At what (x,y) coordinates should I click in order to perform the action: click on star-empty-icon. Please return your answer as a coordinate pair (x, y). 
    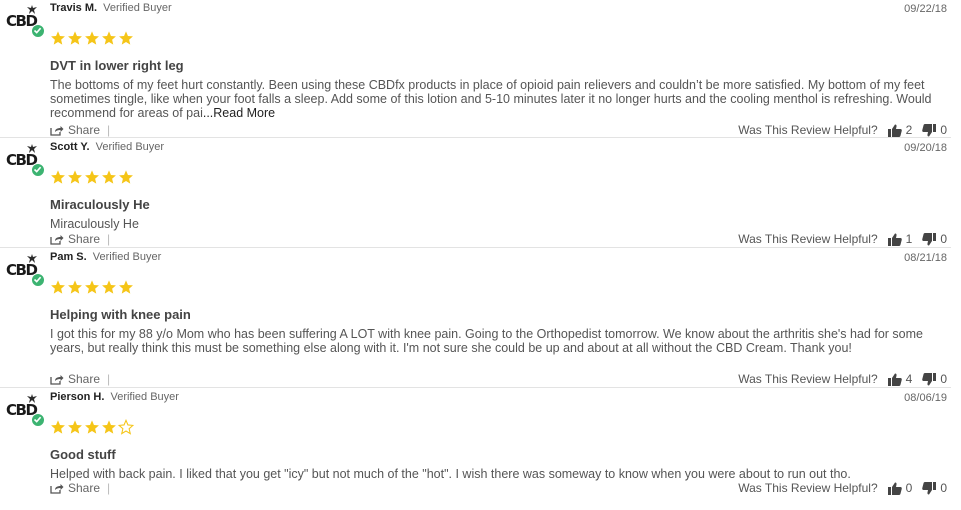
    Looking at the image, I should click on (126, 427).